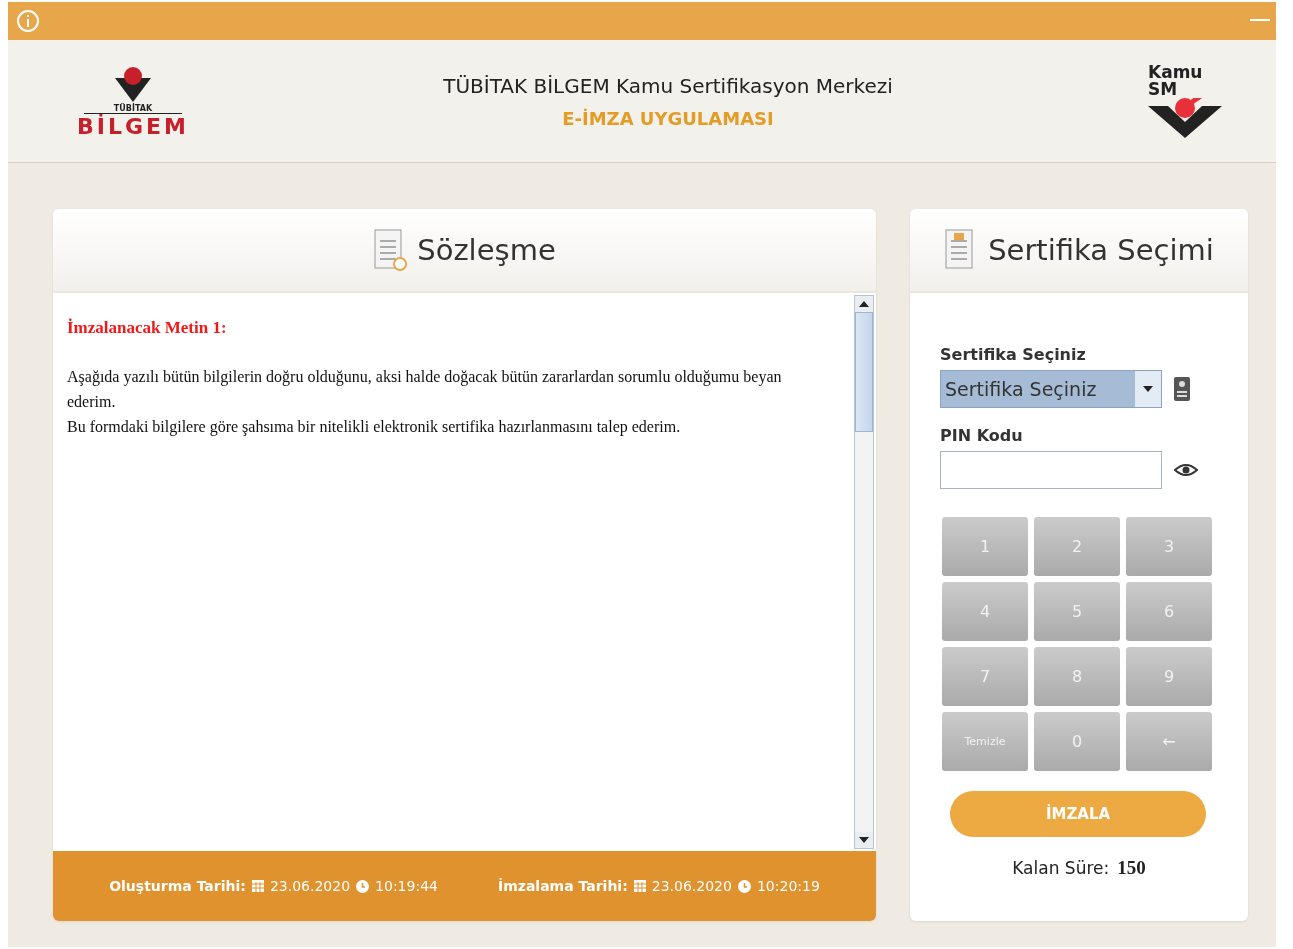 The image size is (1293, 949). I want to click on keypad-key: 2, so click(1077, 546).